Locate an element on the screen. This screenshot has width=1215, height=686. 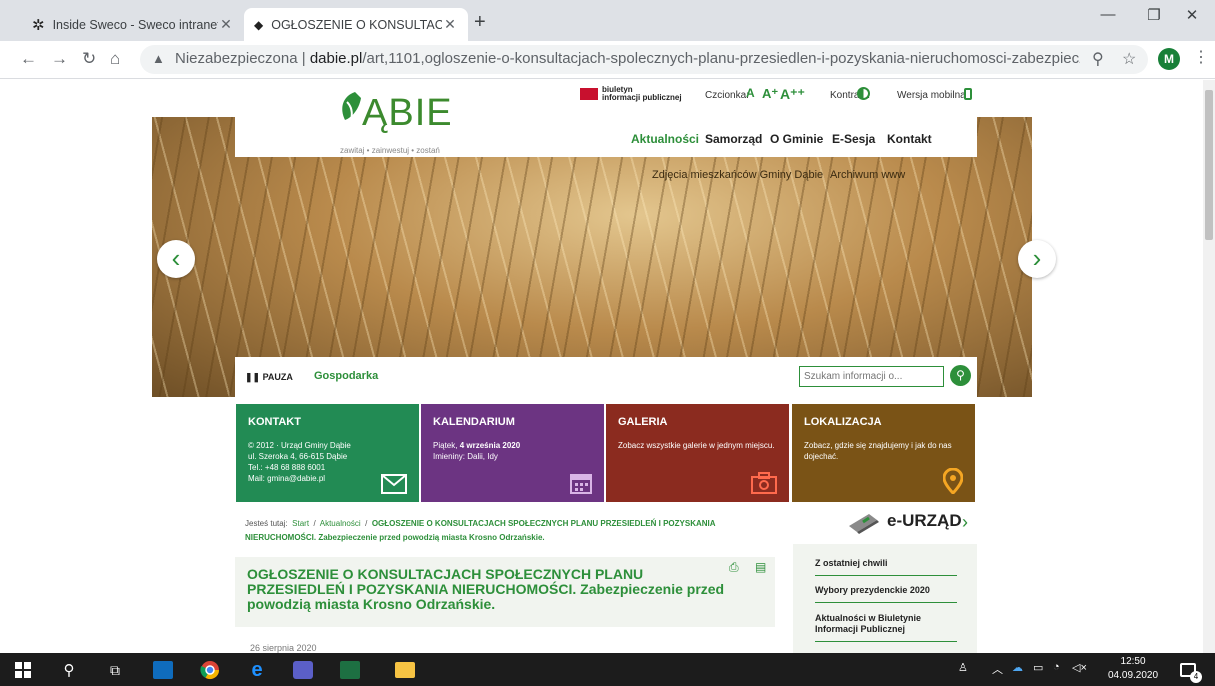
minimize-button: — is located at coordinates (1108, 14).